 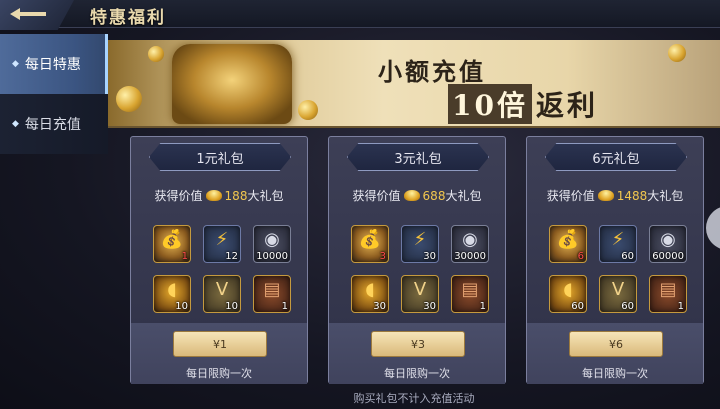 I want to click on package-title: 1元礼包, so click(x=220, y=157).